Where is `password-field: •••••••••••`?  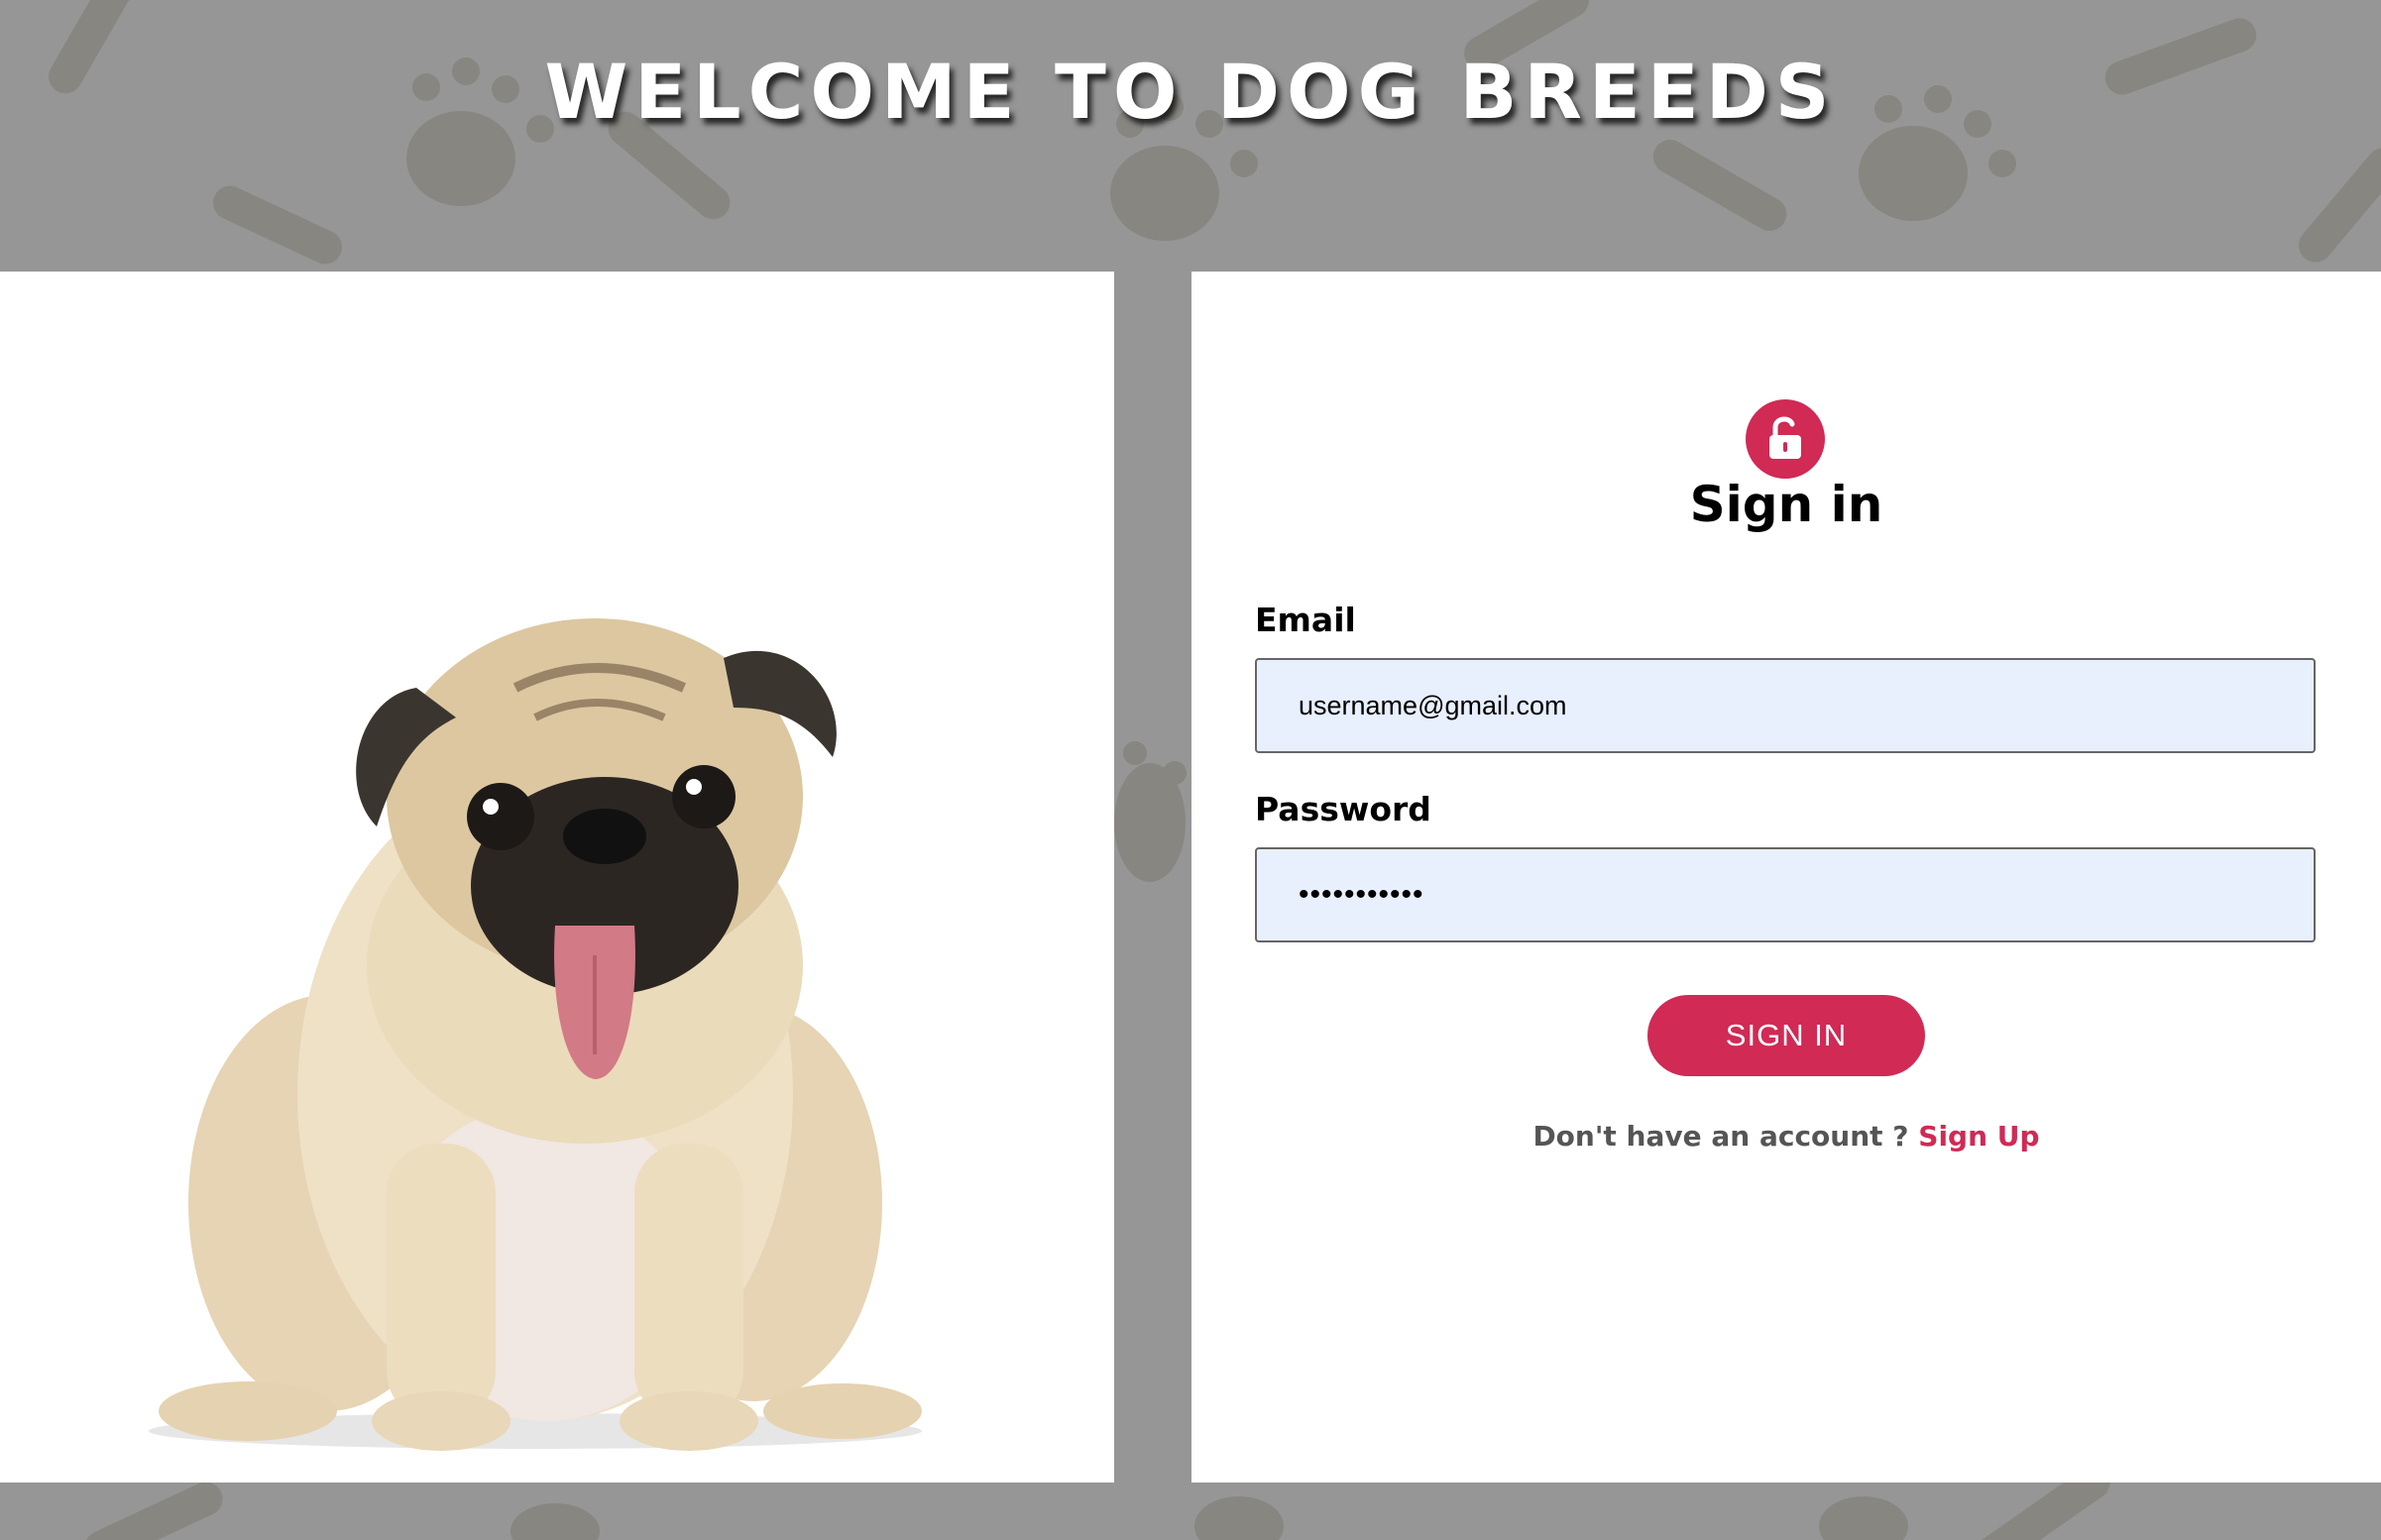 password-field: ••••••••••• is located at coordinates (1785, 894).